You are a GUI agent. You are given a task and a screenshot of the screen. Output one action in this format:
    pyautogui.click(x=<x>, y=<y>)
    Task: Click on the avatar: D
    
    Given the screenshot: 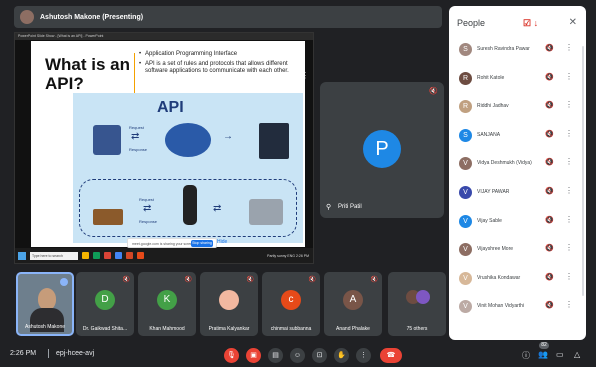 What is the action you would take?
    pyautogui.click(x=105, y=300)
    